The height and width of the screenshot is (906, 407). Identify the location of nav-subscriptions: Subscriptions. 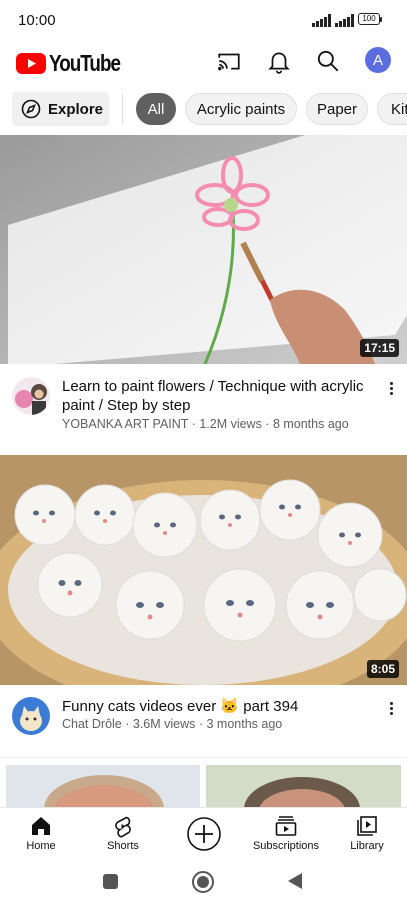
(286, 833).